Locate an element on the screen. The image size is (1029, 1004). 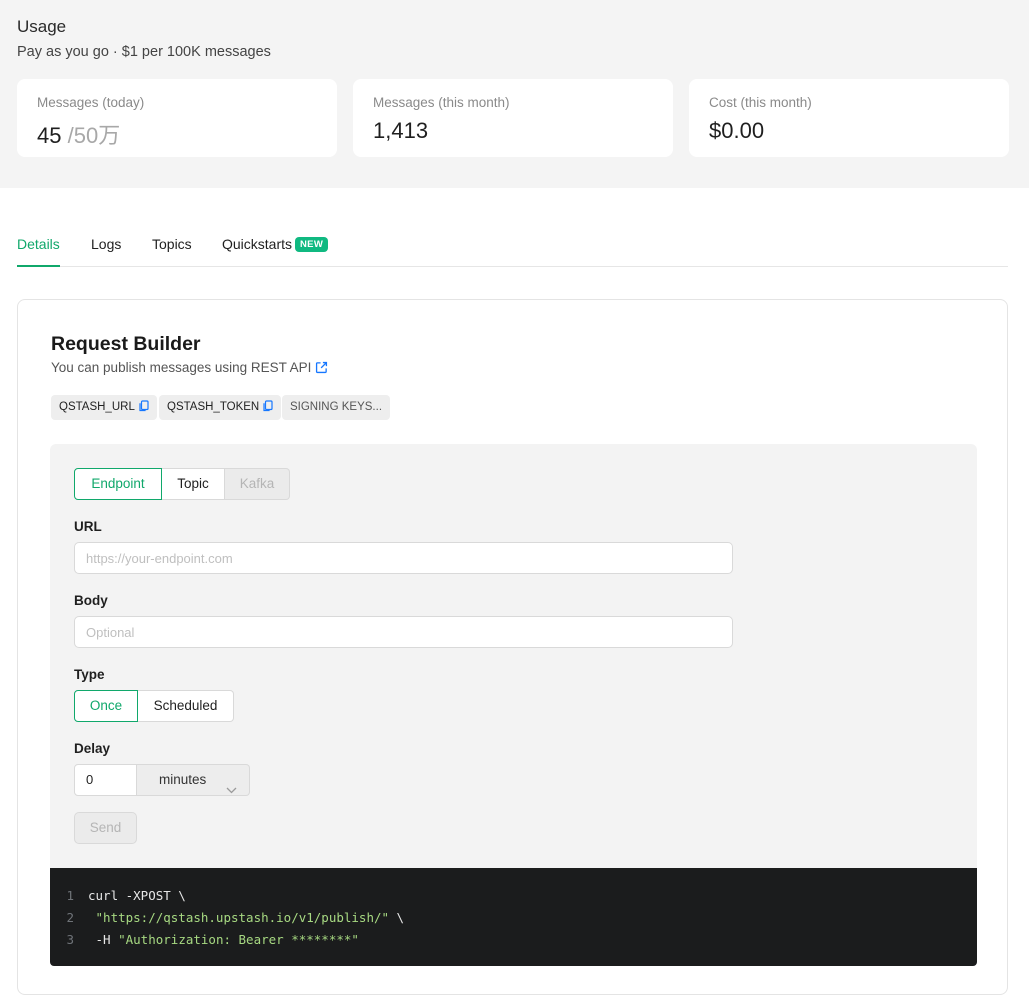
code-text: -H is located at coordinates (103, 939).